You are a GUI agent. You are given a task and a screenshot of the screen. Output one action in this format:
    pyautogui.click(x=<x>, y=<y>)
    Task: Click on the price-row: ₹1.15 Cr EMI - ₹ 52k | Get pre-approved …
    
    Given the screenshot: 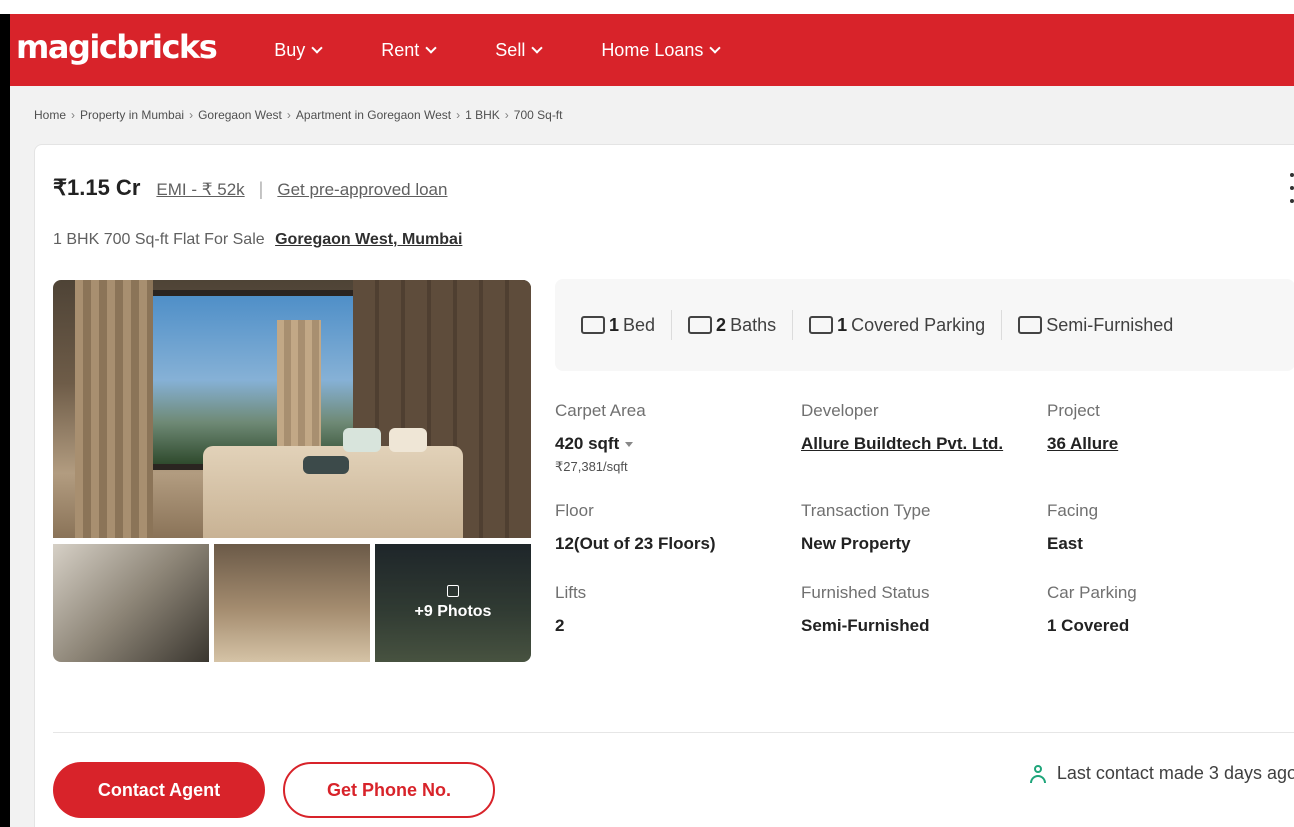 What is the action you would take?
    pyautogui.click(x=250, y=188)
    